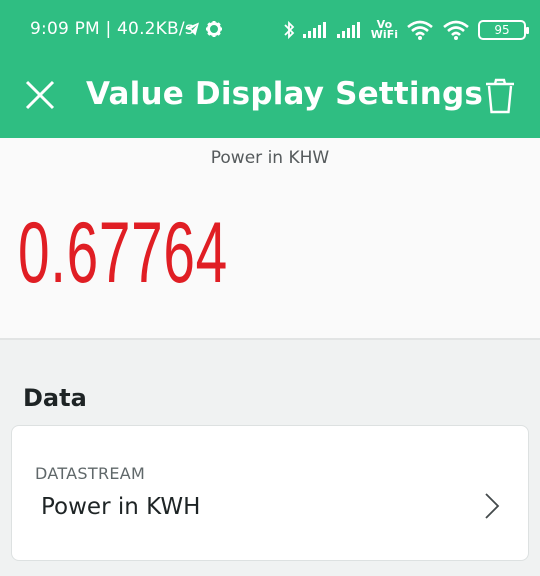 The width and height of the screenshot is (540, 576). What do you see at coordinates (121, 507) in the screenshot?
I see `datastream-value: Power in KWH` at bounding box center [121, 507].